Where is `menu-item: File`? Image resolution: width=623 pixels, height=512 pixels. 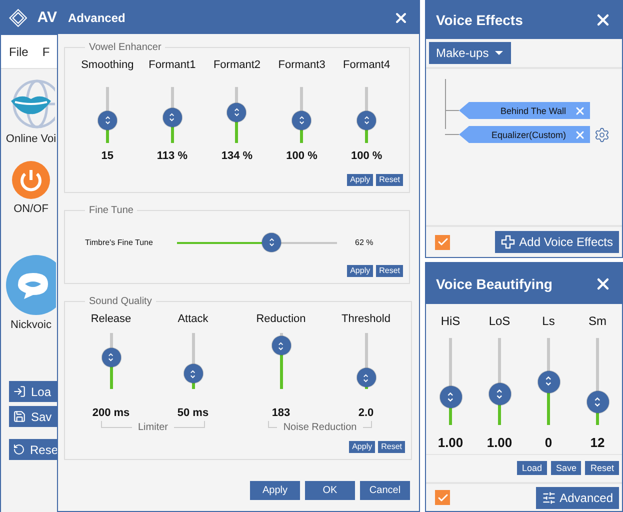 menu-item: File is located at coordinates (18, 51).